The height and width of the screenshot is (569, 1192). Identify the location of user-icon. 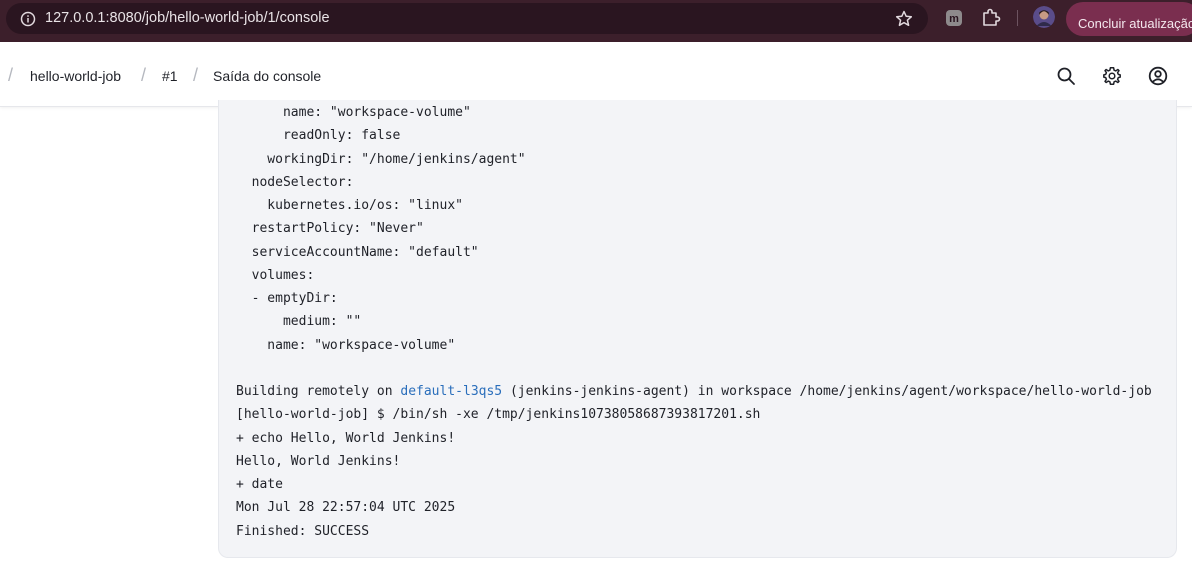
(1158, 76).